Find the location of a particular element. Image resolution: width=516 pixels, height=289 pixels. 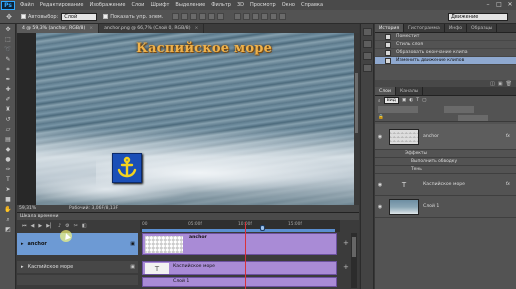

menu-select: Выделение is located at coordinates (190, 5).